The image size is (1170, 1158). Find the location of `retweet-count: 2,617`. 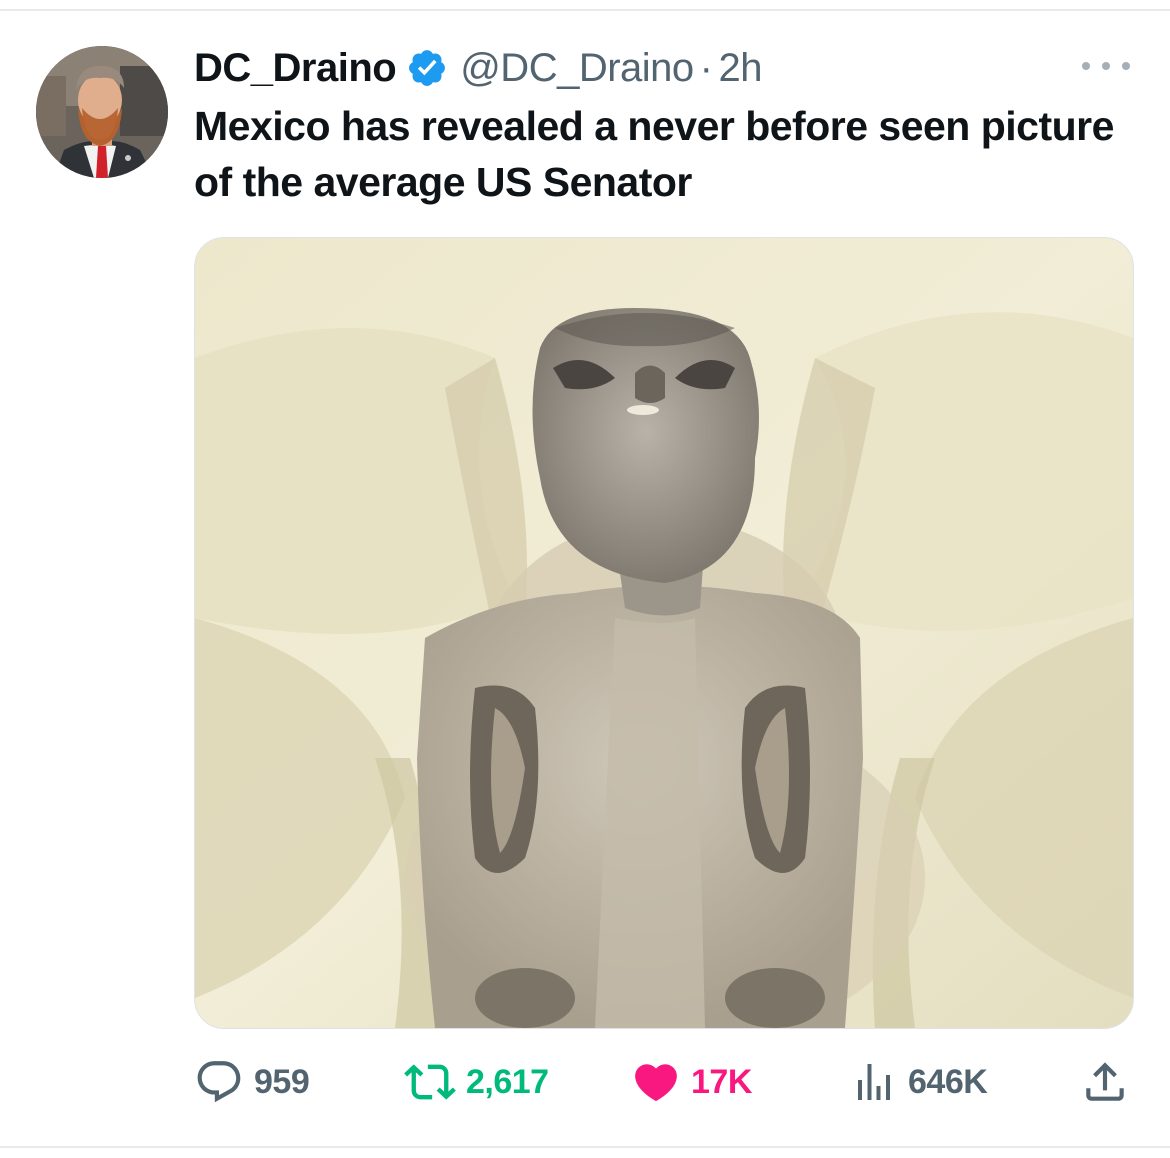

retweet-count: 2,617 is located at coordinates (507, 1081).